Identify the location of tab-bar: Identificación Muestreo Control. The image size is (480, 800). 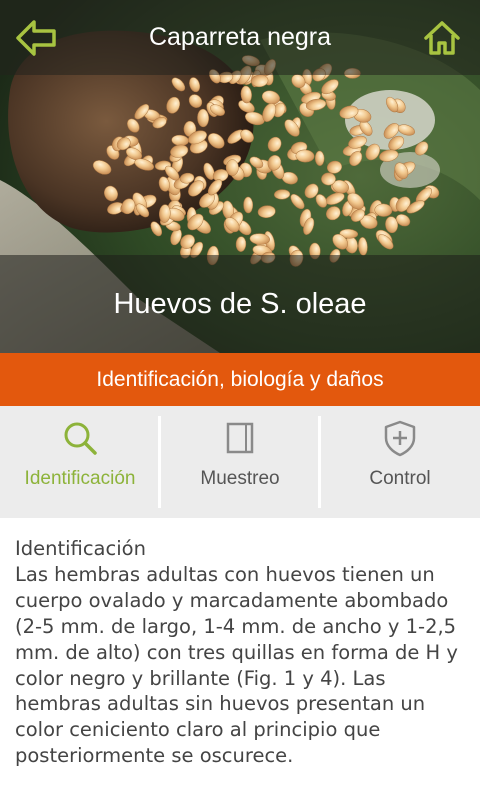
(240, 462).